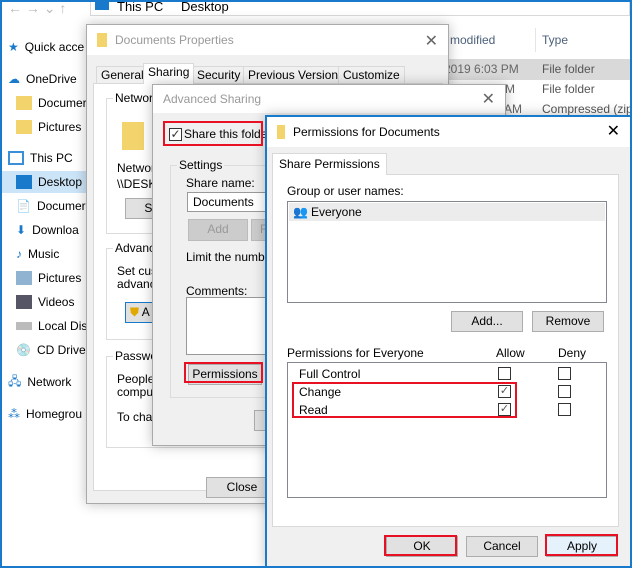 Image resolution: width=632 pixels, height=568 pixels. What do you see at coordinates (223, 372) in the screenshot?
I see `highlight-permissions-button` at bounding box center [223, 372].